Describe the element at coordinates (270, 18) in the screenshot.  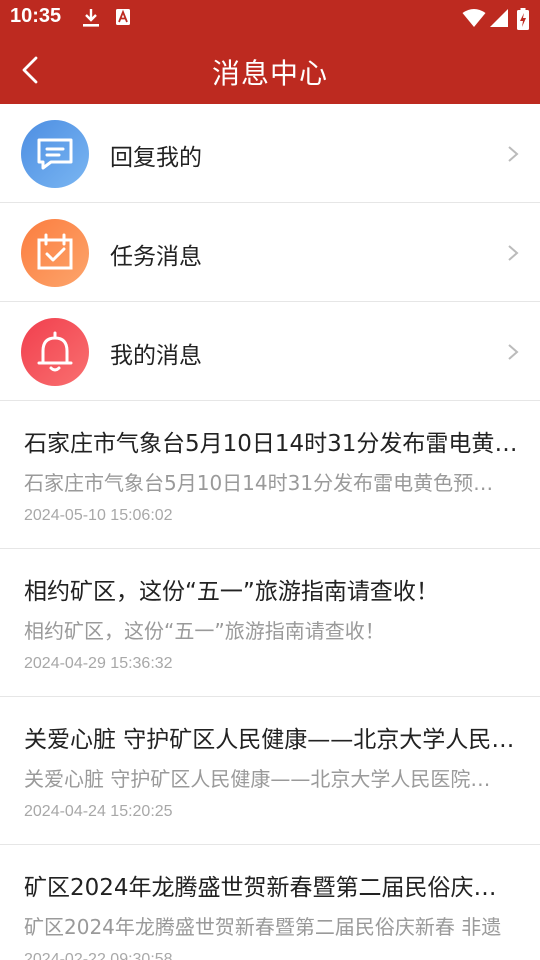
I see `status-bar: 10:35` at that location.